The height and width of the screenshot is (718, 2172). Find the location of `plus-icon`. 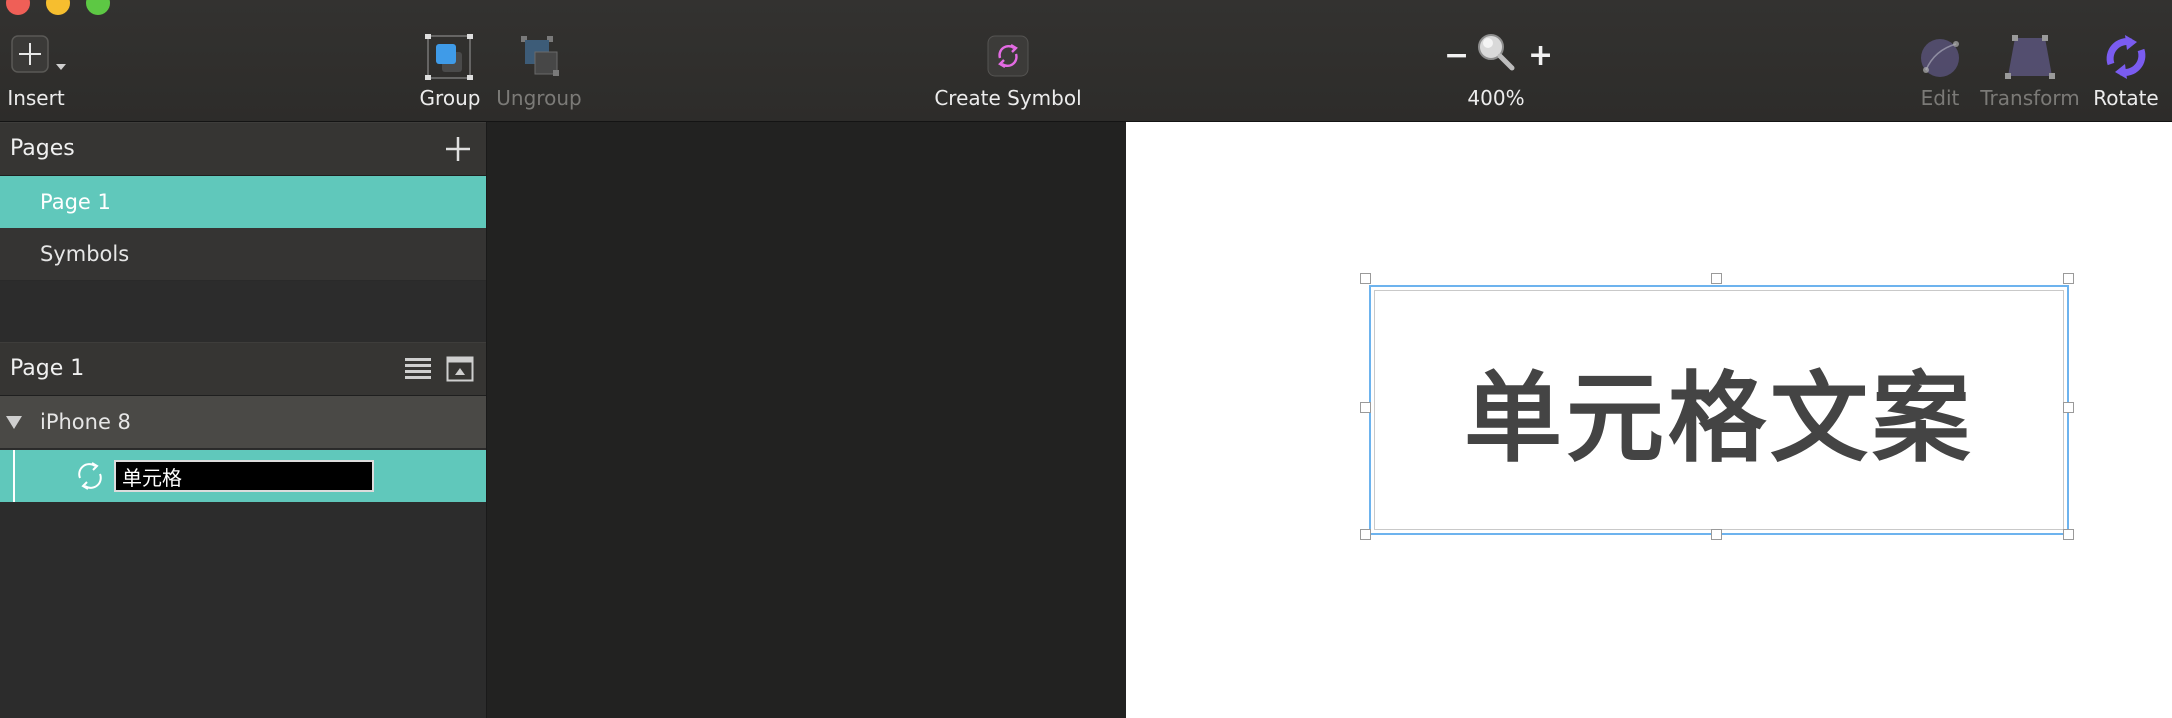

plus-icon is located at coordinates (38, 54).